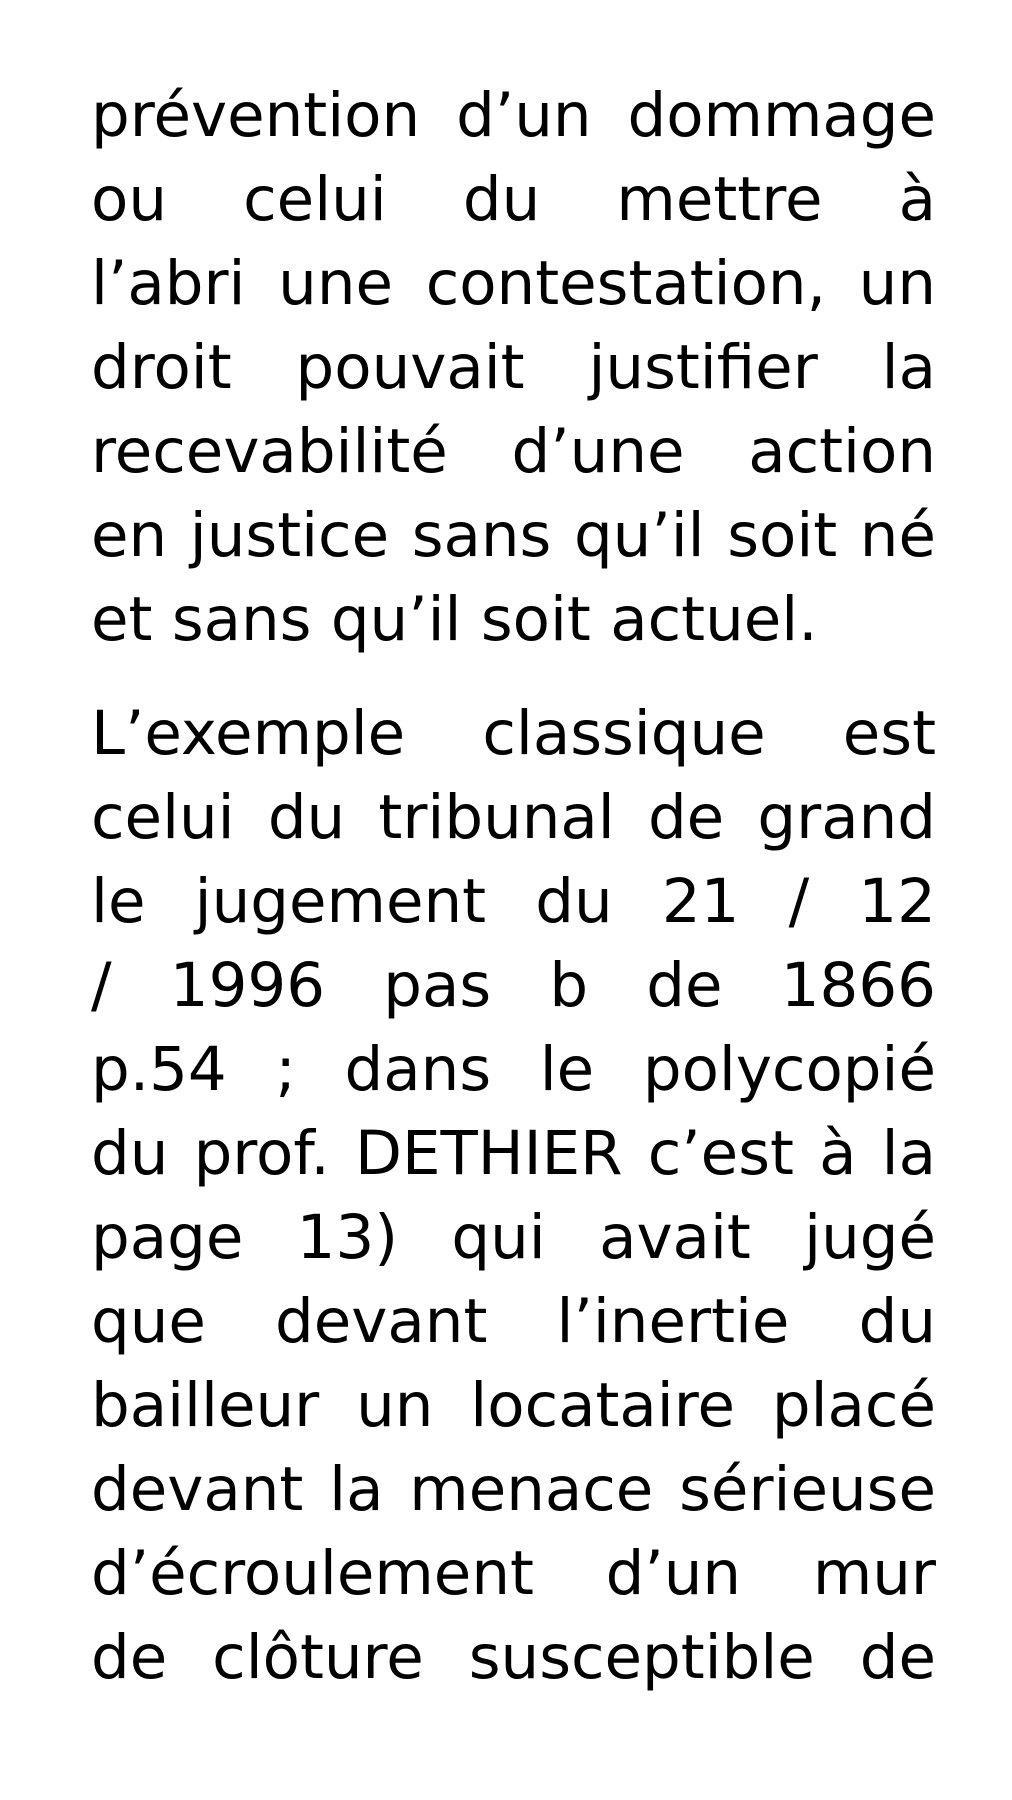 The image size is (1012, 1800). I want to click on text-line: de clôture susceptible de, so click(513, 1657).